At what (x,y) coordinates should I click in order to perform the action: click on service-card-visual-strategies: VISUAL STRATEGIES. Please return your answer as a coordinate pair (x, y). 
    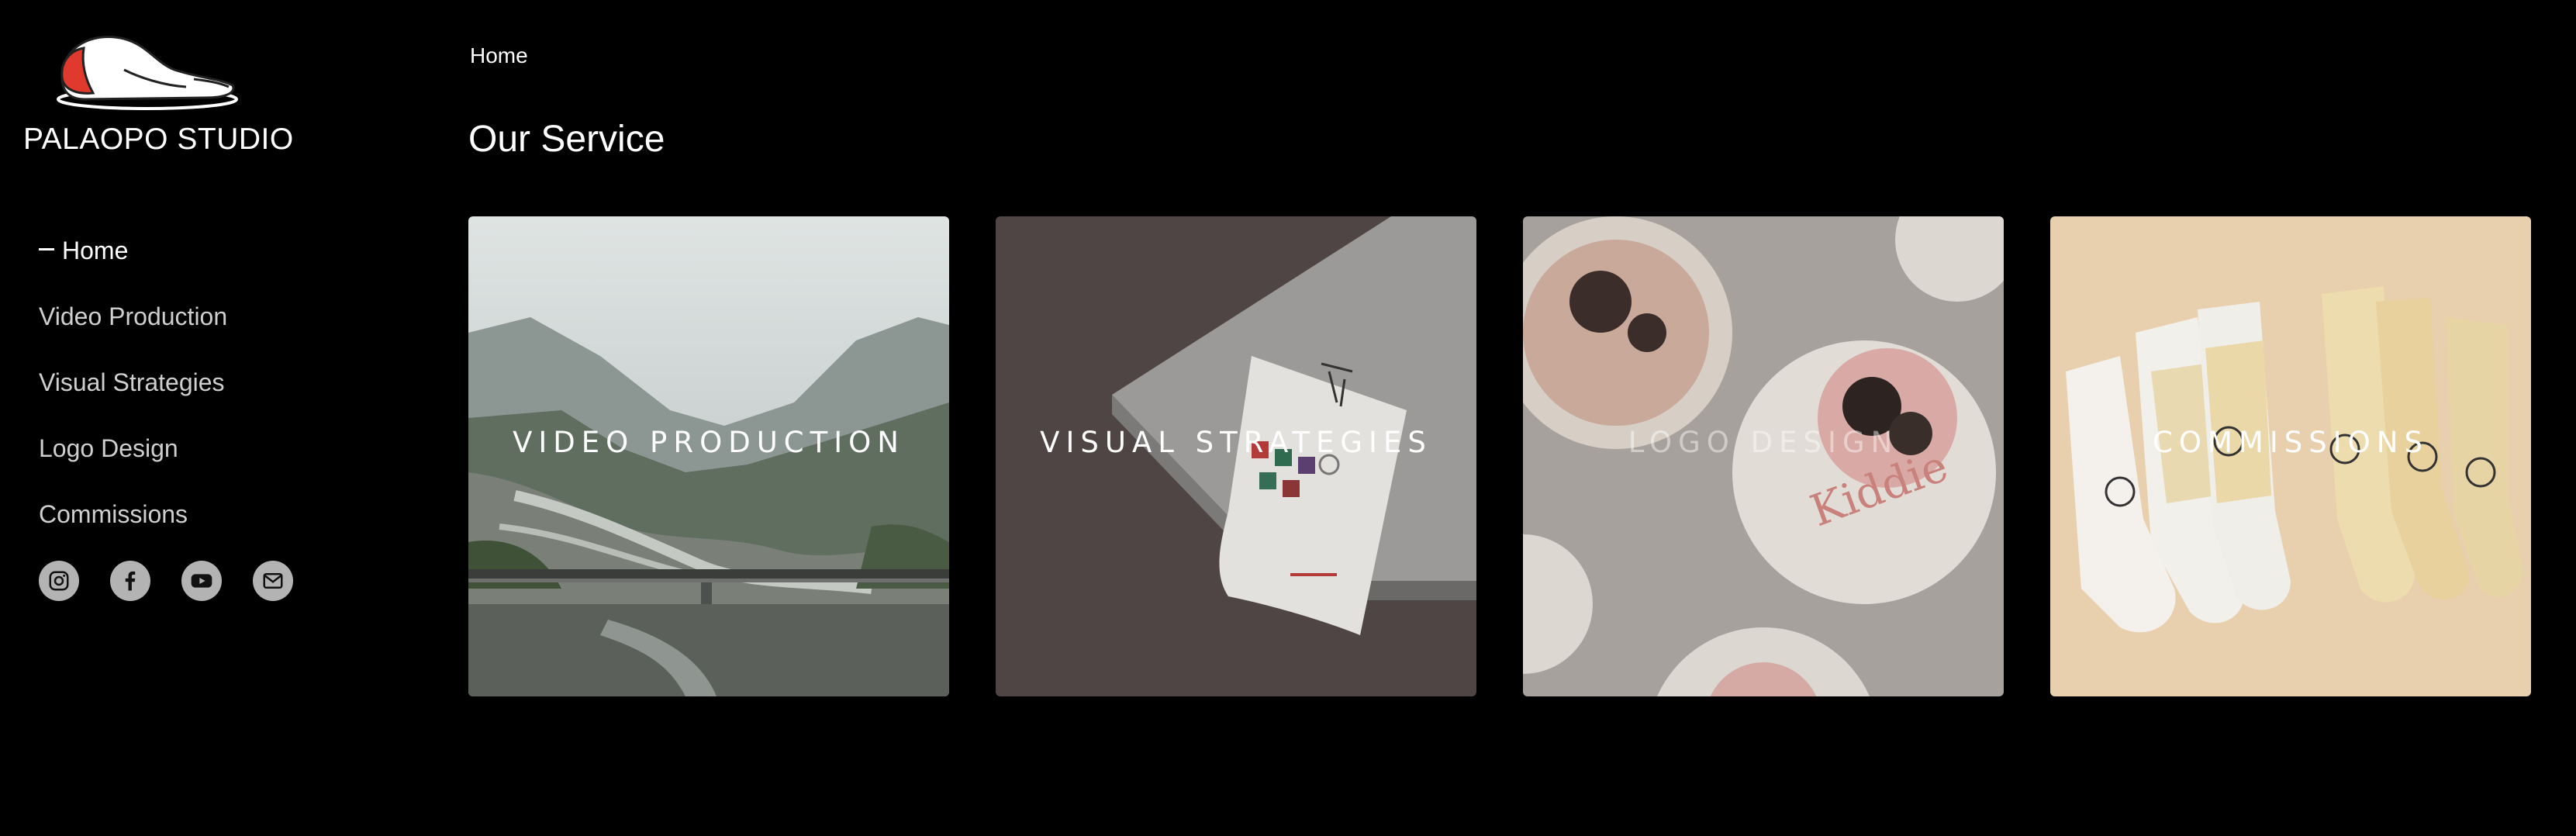
    Looking at the image, I should click on (1236, 456).